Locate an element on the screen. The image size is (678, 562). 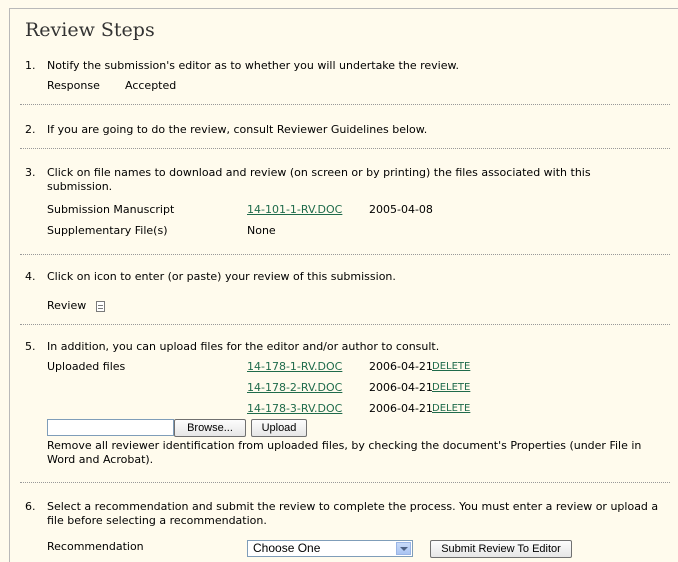
uploaded-file-link: 14-178-2-RV.DOC is located at coordinates (294, 387).